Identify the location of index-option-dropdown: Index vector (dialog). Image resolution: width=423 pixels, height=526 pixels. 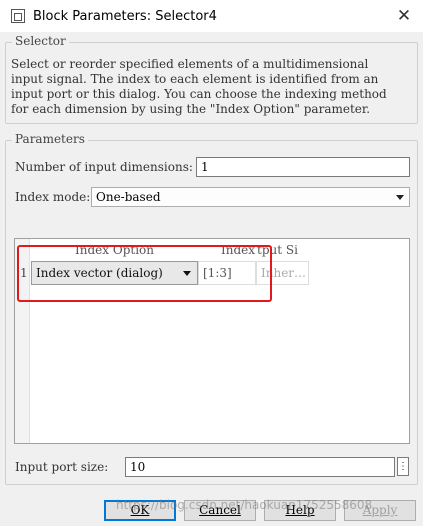
(114, 273).